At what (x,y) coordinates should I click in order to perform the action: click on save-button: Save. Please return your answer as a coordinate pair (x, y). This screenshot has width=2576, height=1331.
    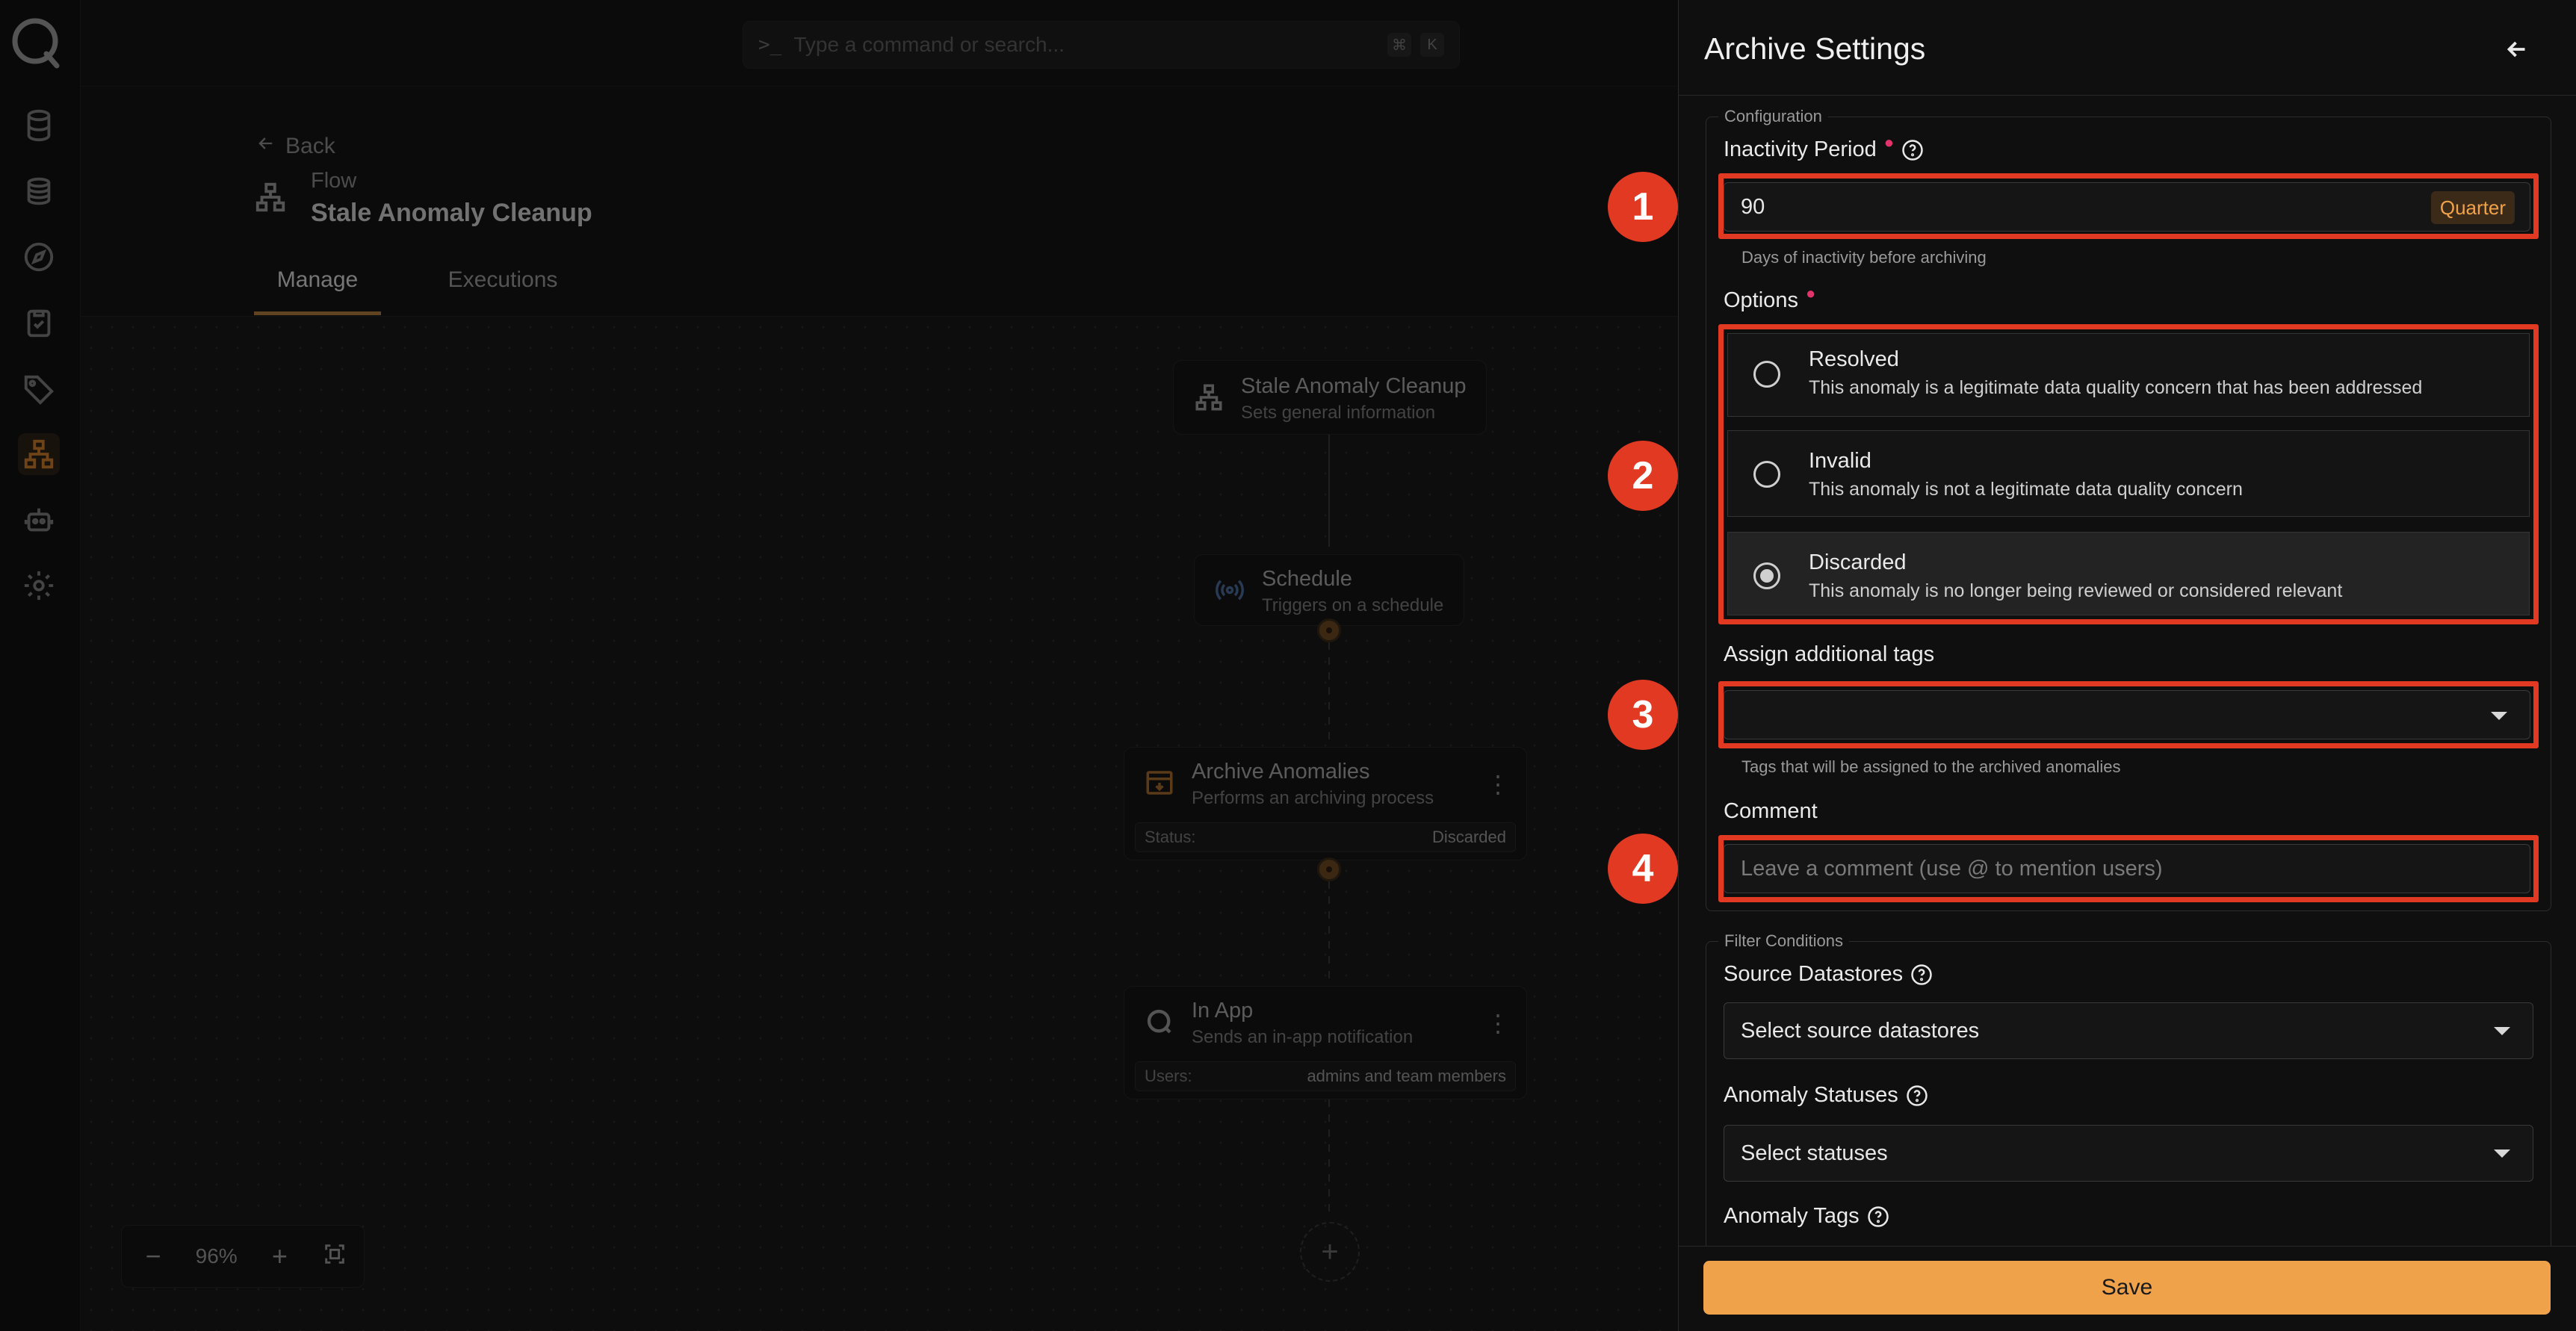
    Looking at the image, I should click on (2127, 1288).